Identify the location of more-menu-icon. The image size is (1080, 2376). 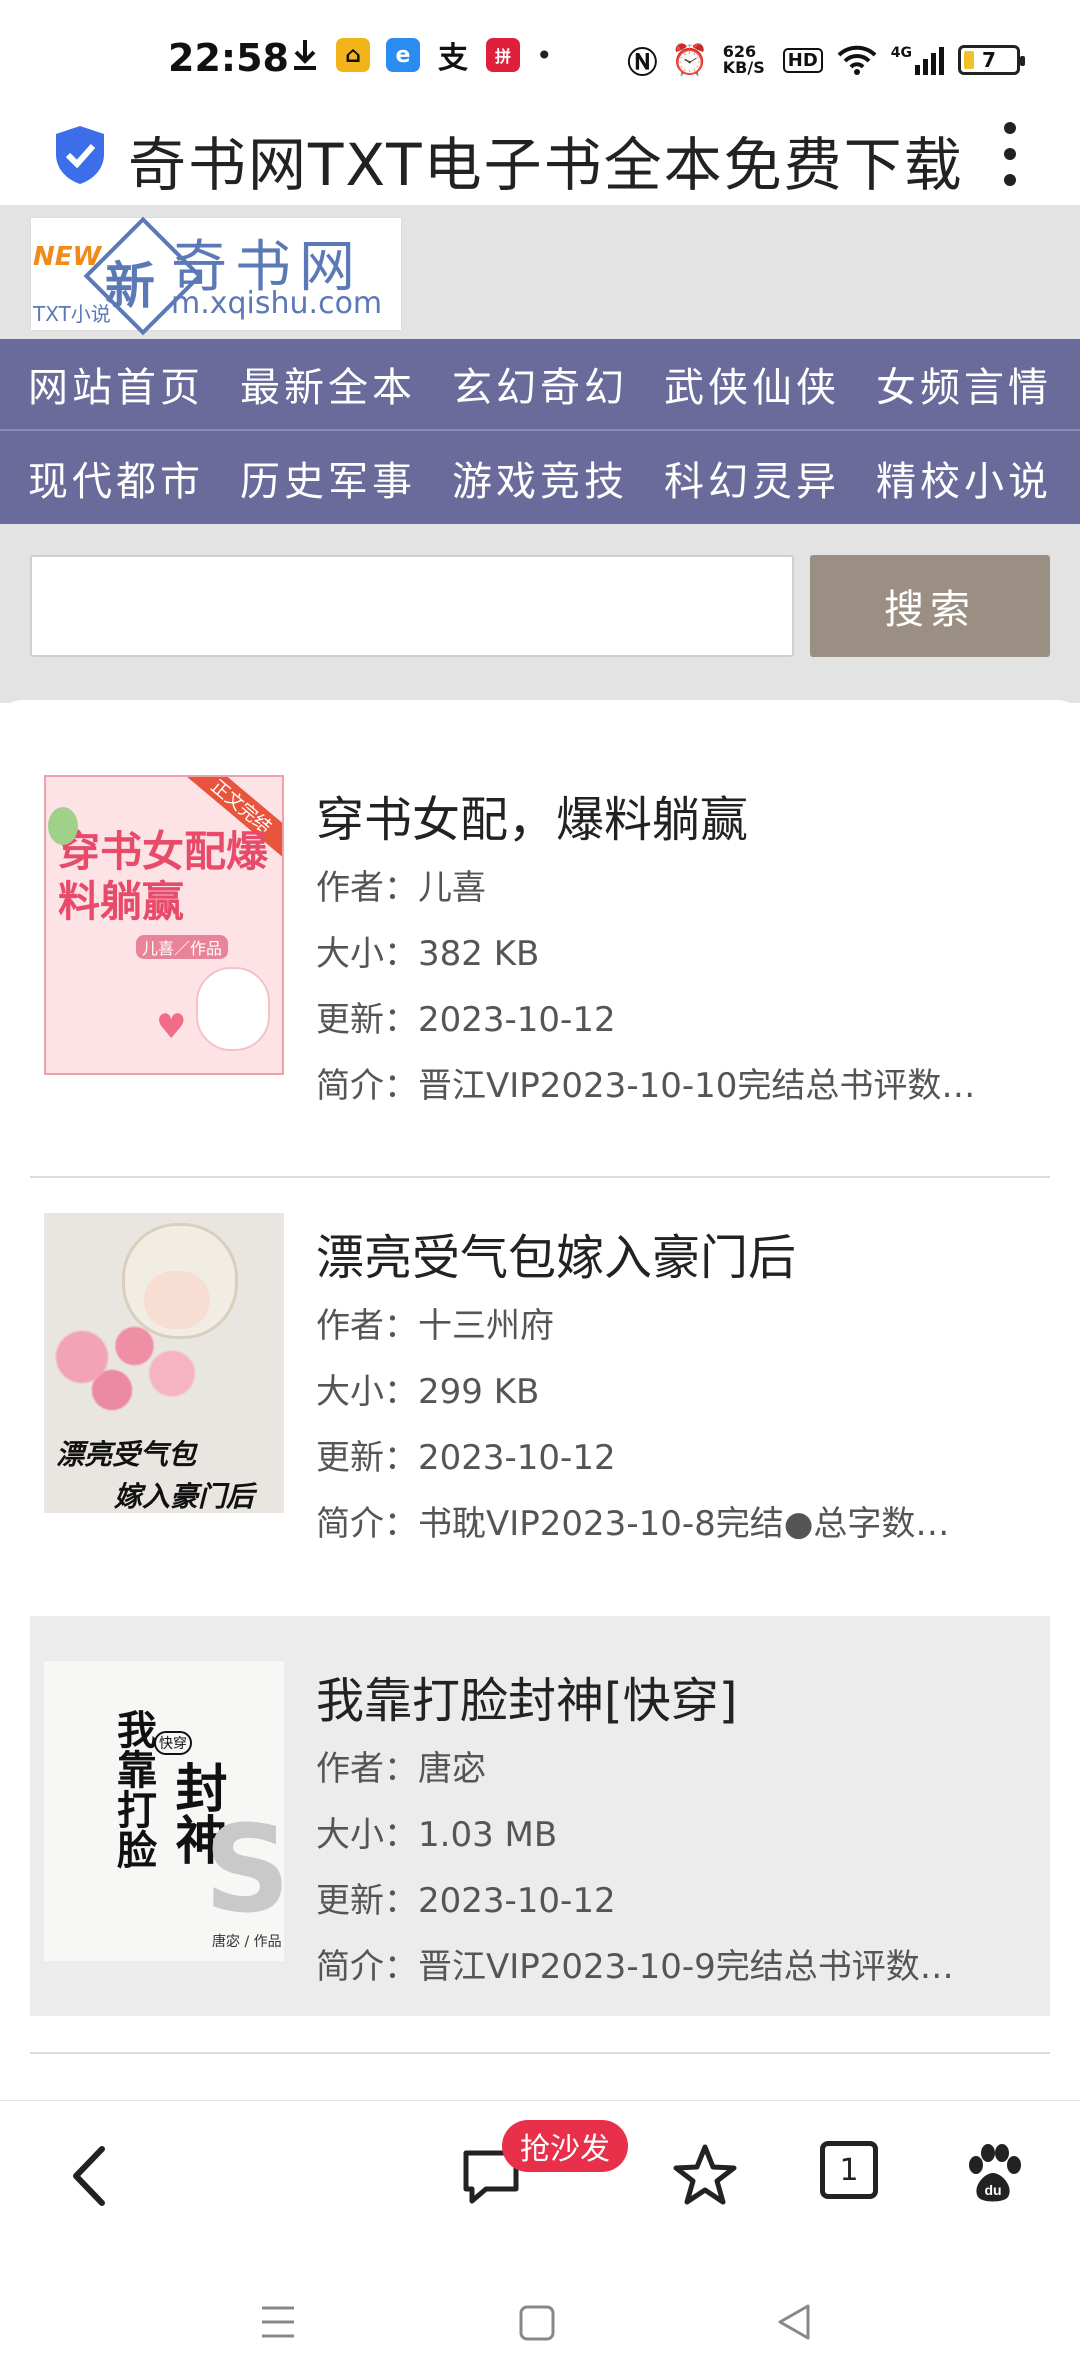
(1010, 154).